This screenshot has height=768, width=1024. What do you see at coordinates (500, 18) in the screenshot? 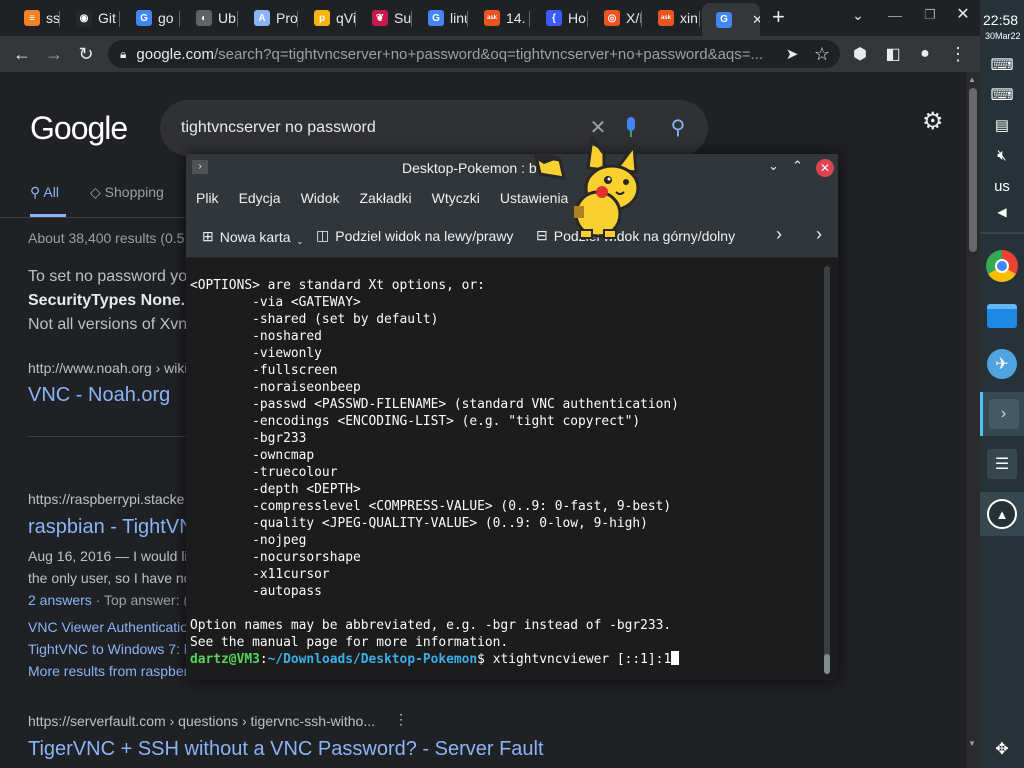
I see `browser-tab: ask 14.` at bounding box center [500, 18].